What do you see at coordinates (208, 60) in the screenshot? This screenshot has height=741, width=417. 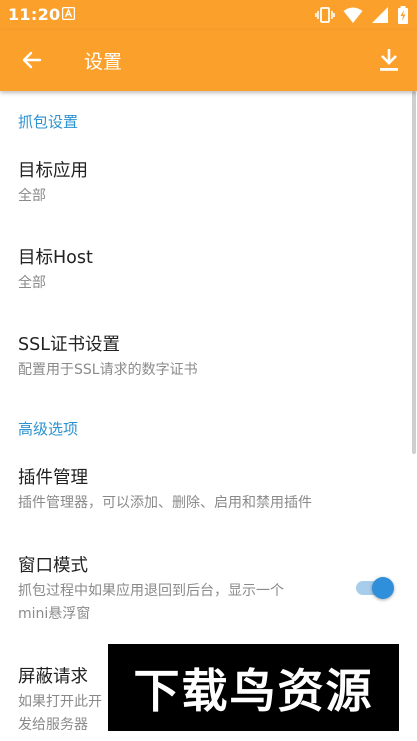 I see `toolbar: 设置` at bounding box center [208, 60].